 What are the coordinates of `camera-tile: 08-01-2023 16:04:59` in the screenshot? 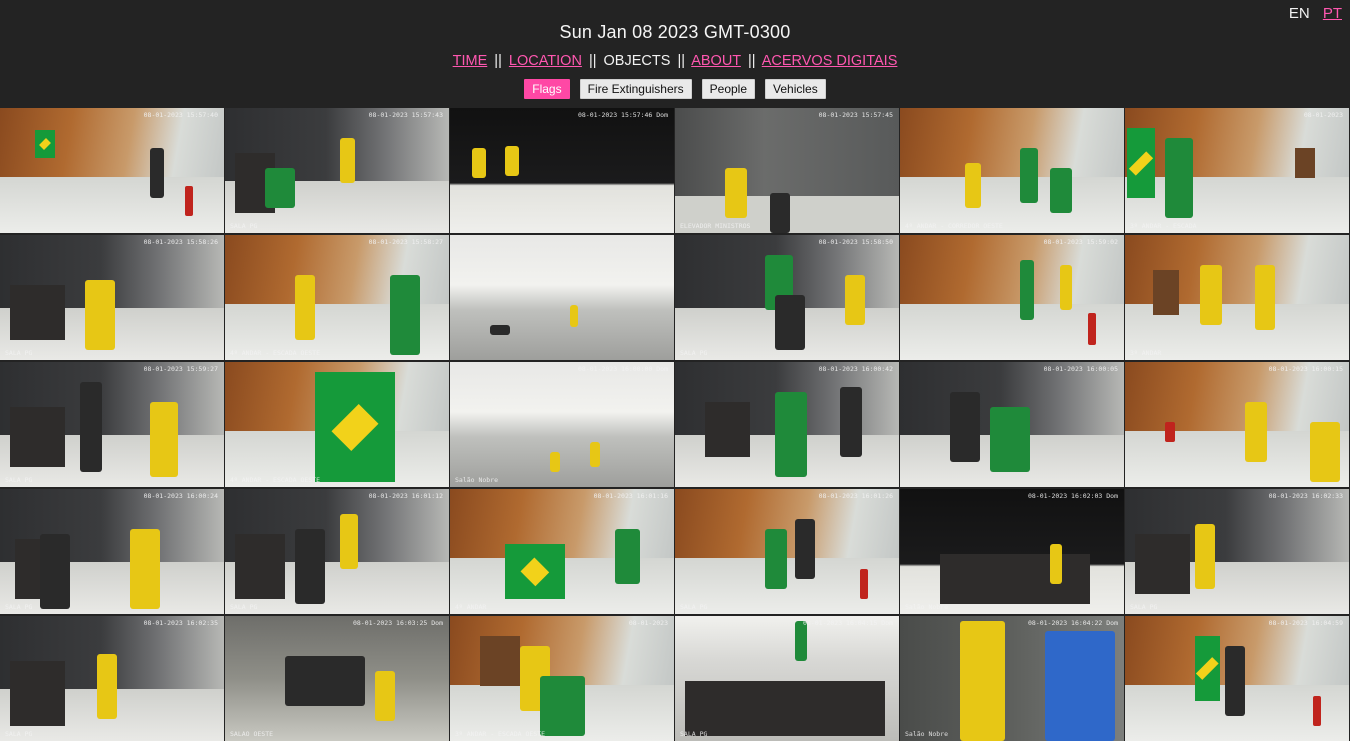 It's located at (1237, 678).